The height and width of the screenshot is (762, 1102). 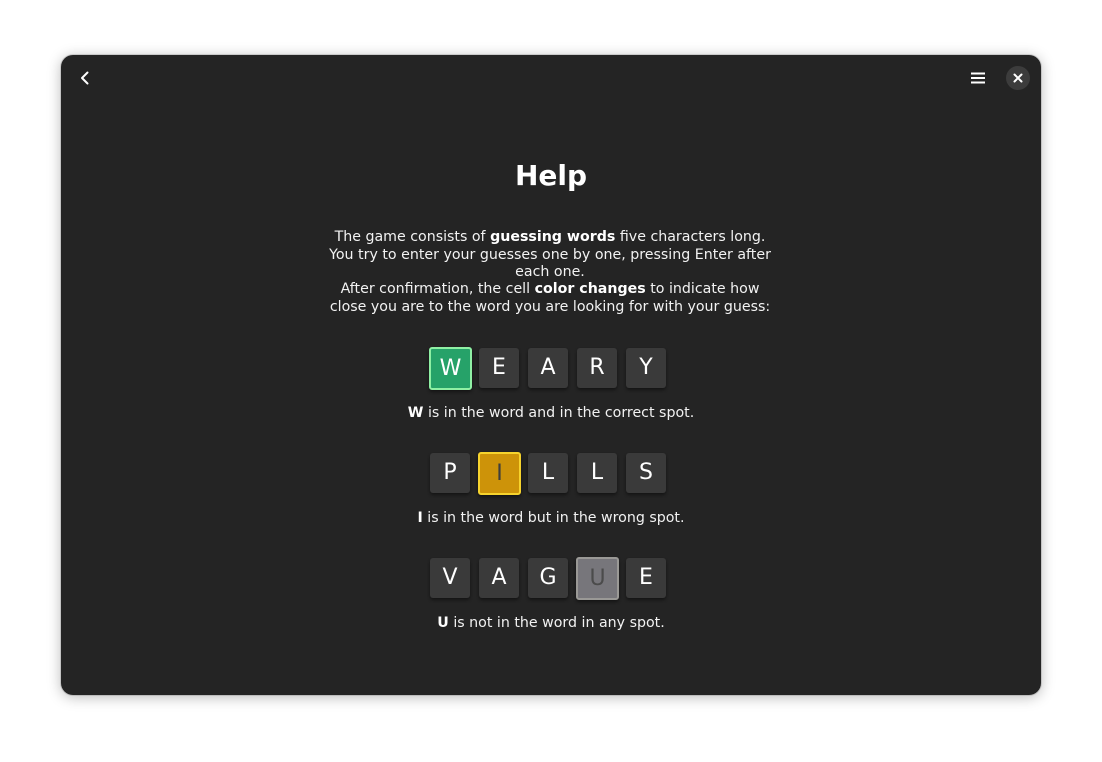 I want to click on example-caption-present: I is in the word but in the wrong spot., so click(x=551, y=518).